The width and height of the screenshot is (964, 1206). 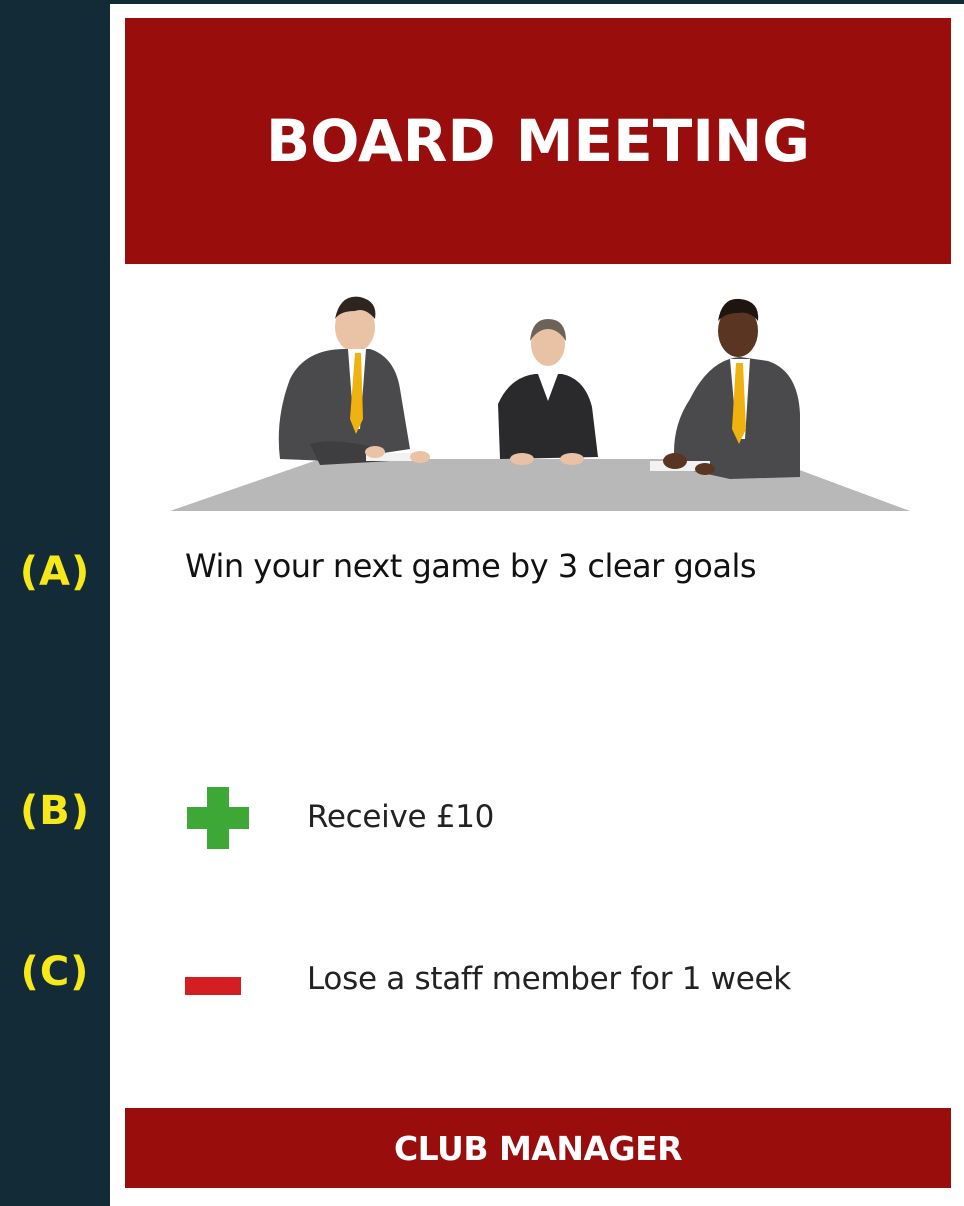 What do you see at coordinates (55, 811) in the screenshot?
I see `option-label-b: (B)` at bounding box center [55, 811].